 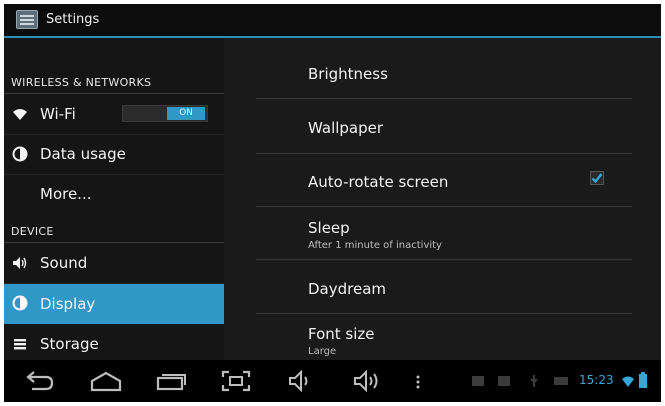 I want to click on action-bar: Settings, so click(x=332, y=21).